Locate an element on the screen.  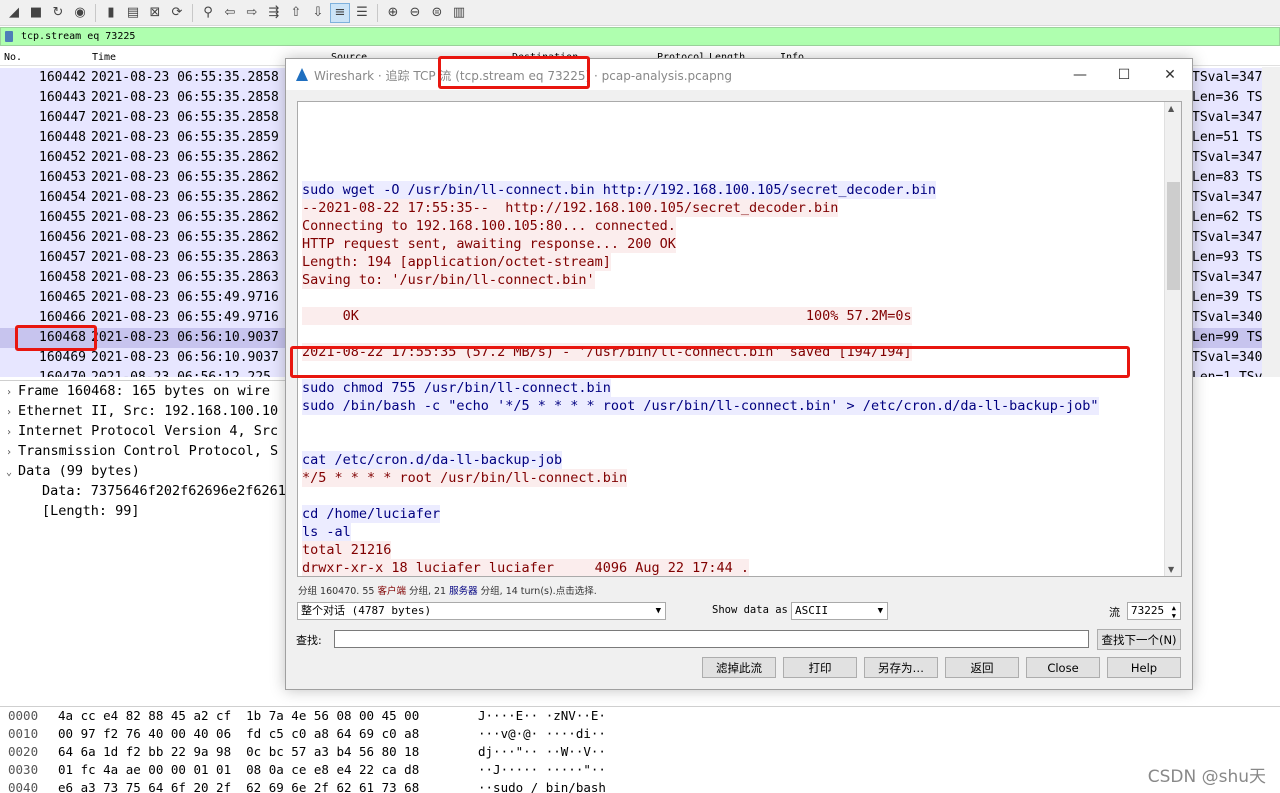
zoom-out-icon: ⊖ is located at coordinates (415, 13).